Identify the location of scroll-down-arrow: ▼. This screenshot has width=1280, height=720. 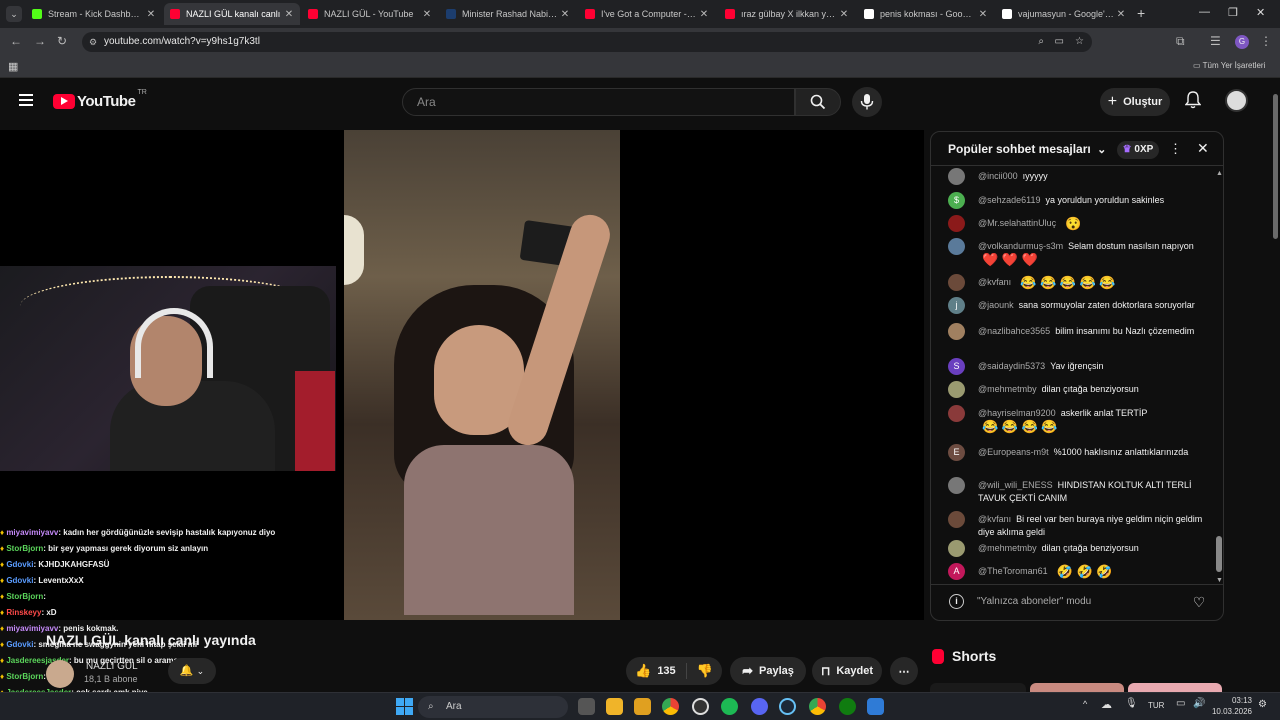
(1219, 580).